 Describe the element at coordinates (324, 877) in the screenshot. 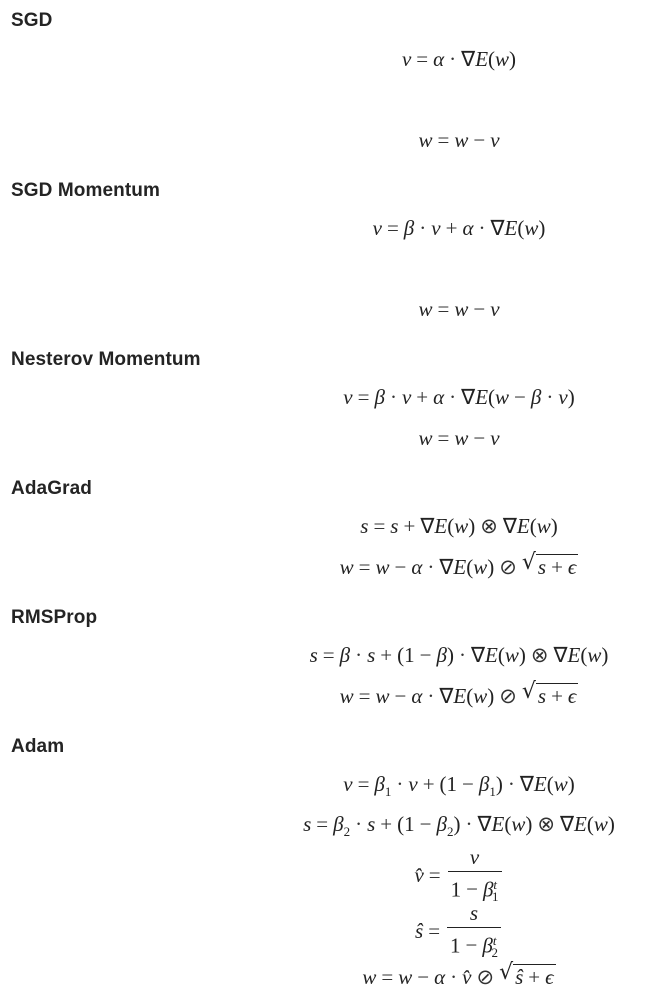

I see `equation-adam-v-hat: v̂ = v 1− βt1` at that location.